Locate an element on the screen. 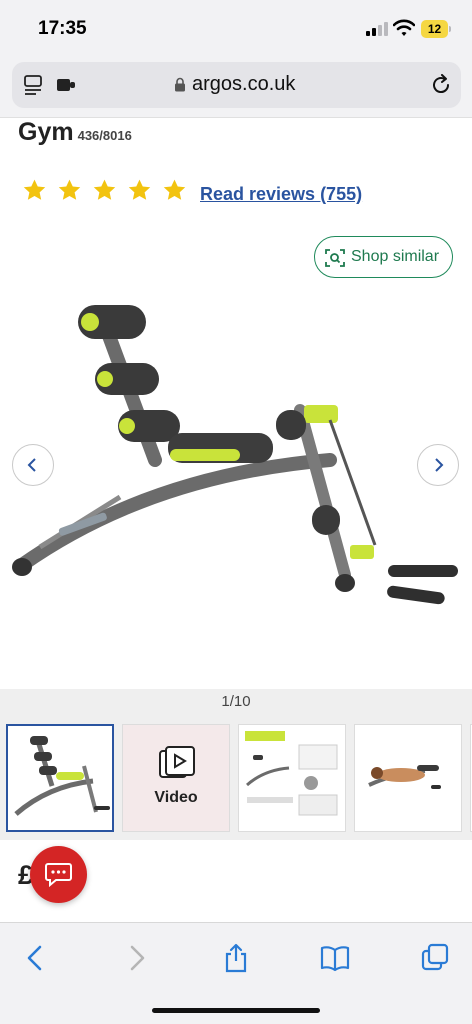 This screenshot has width=472, height=1024. browser-address-area: argos.co.uk is located at coordinates (236, 89).